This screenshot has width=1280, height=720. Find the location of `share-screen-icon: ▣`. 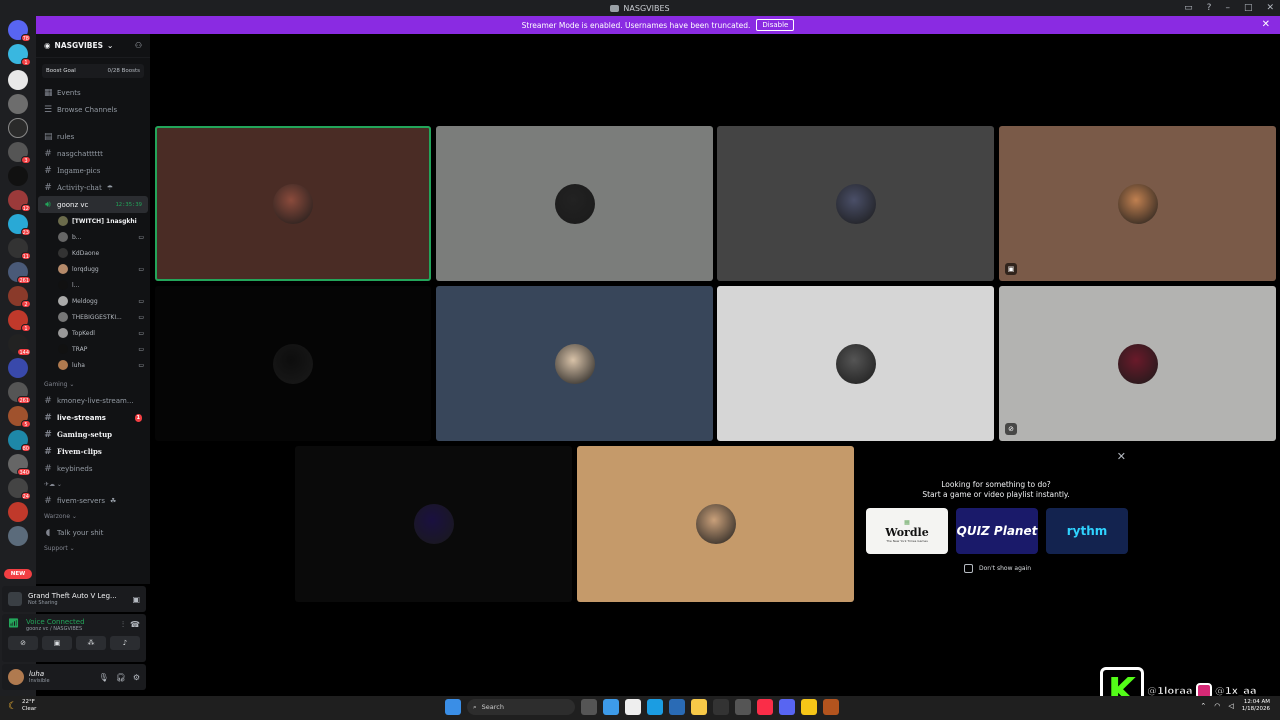

share-screen-icon: ▣ is located at coordinates (136, 599).